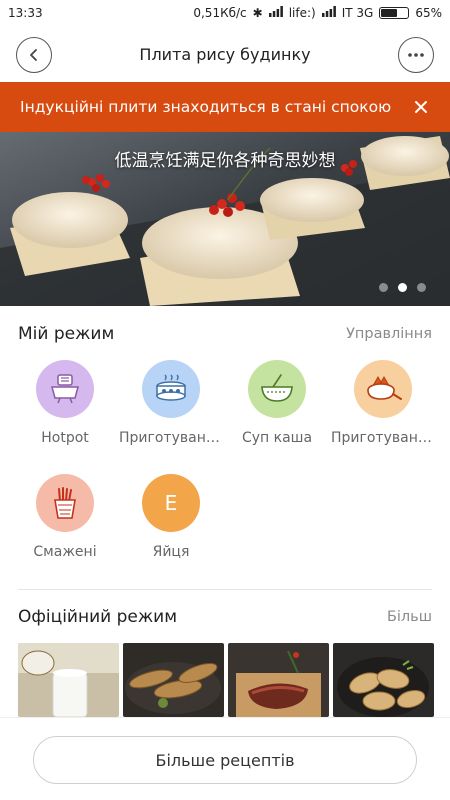 Image resolution: width=450 pixels, height=800 pixels. I want to click on battery-fill, so click(389, 13).